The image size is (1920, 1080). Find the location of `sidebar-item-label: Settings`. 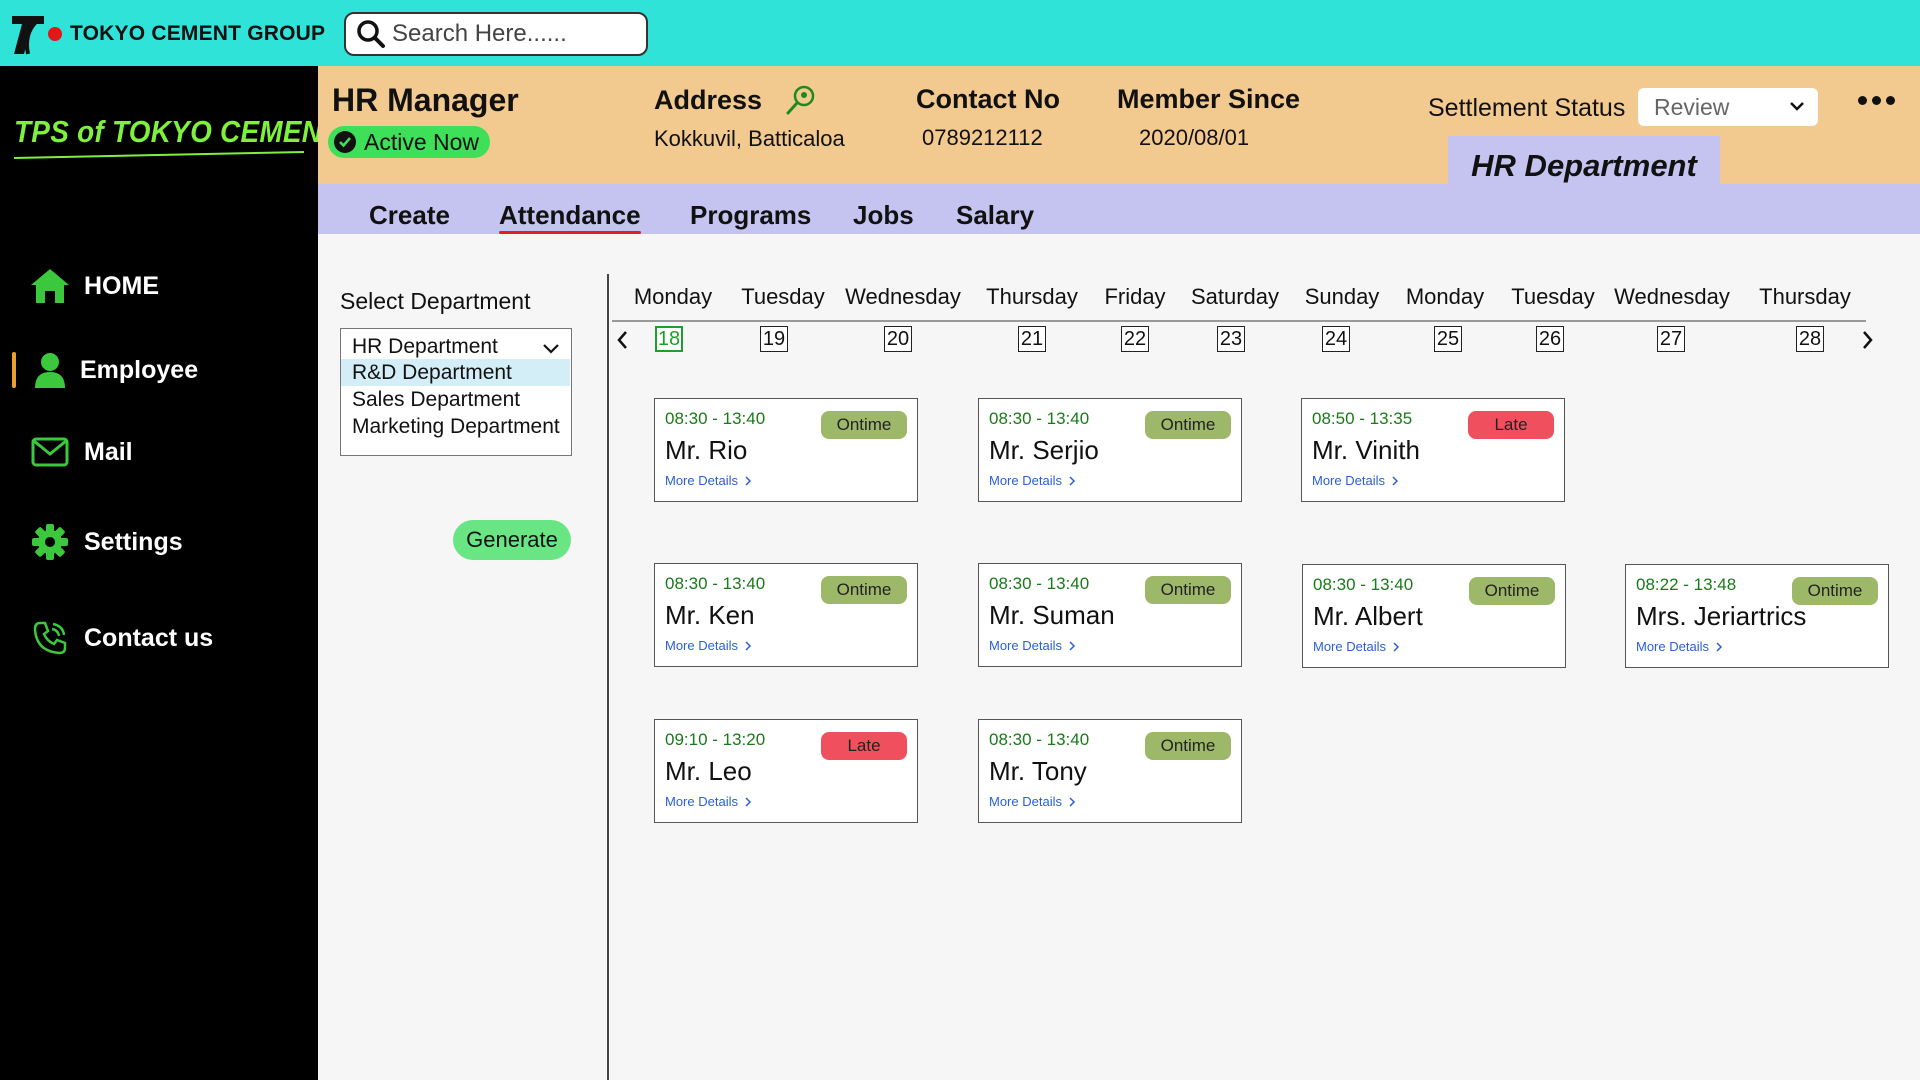

sidebar-item-label: Settings is located at coordinates (133, 541).